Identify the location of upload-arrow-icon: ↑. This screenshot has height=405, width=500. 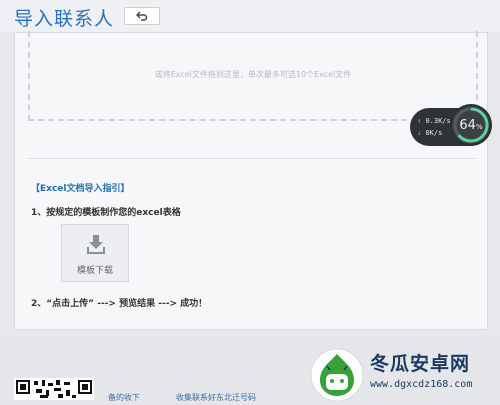
(419, 121).